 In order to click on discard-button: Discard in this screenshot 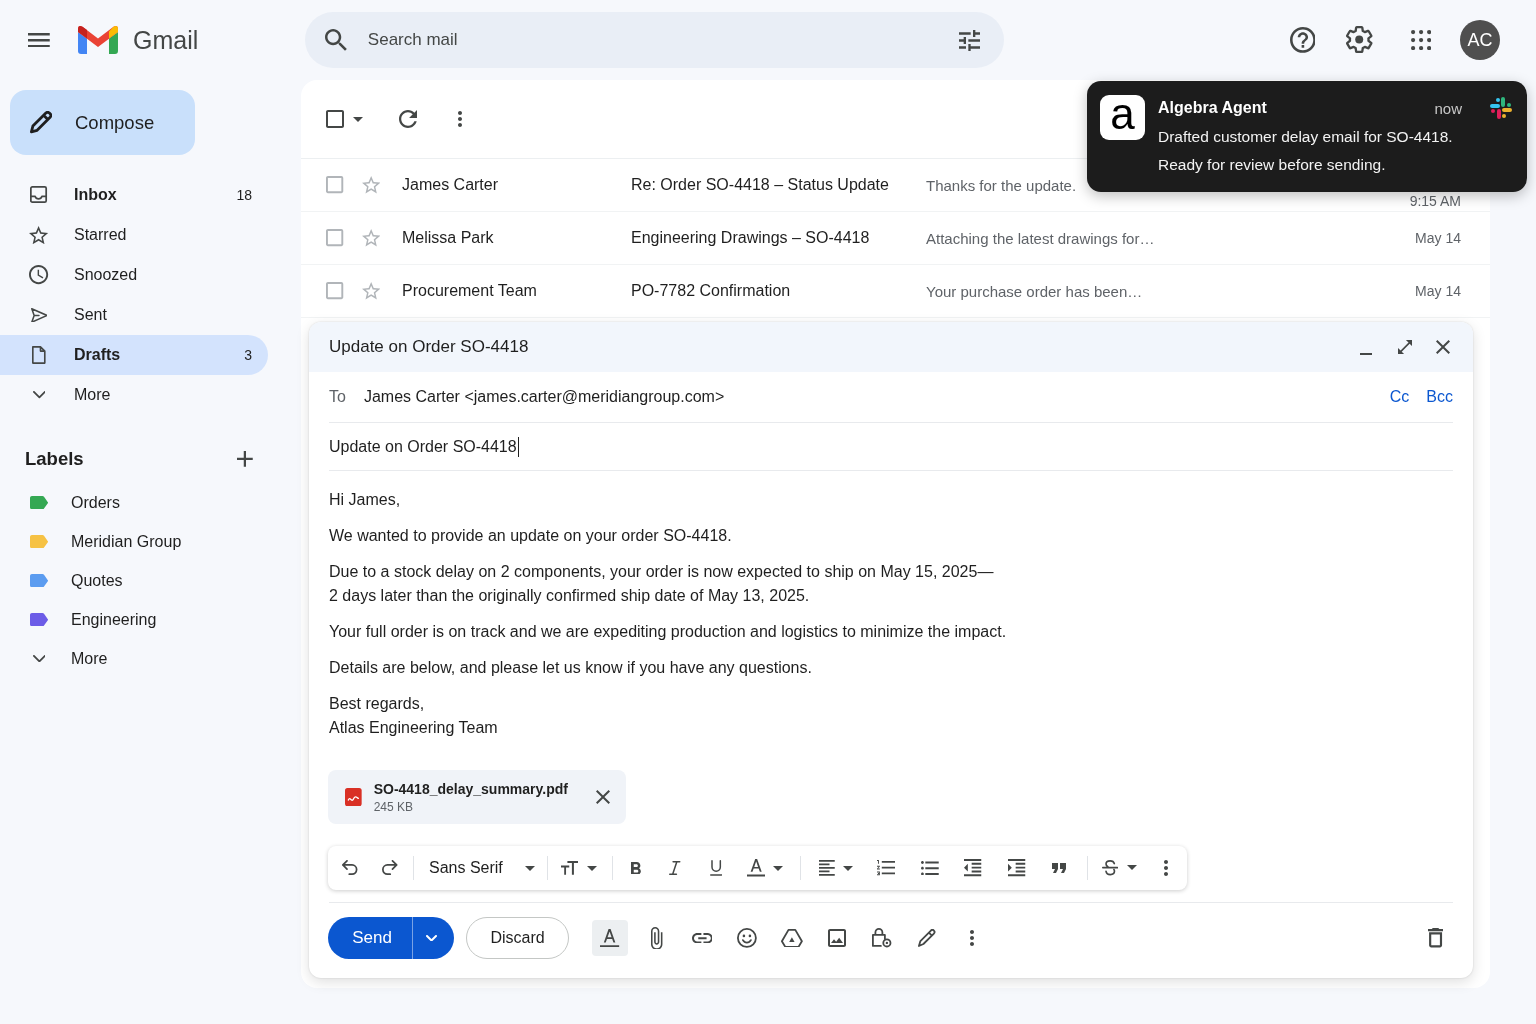, I will do `click(517, 938)`.